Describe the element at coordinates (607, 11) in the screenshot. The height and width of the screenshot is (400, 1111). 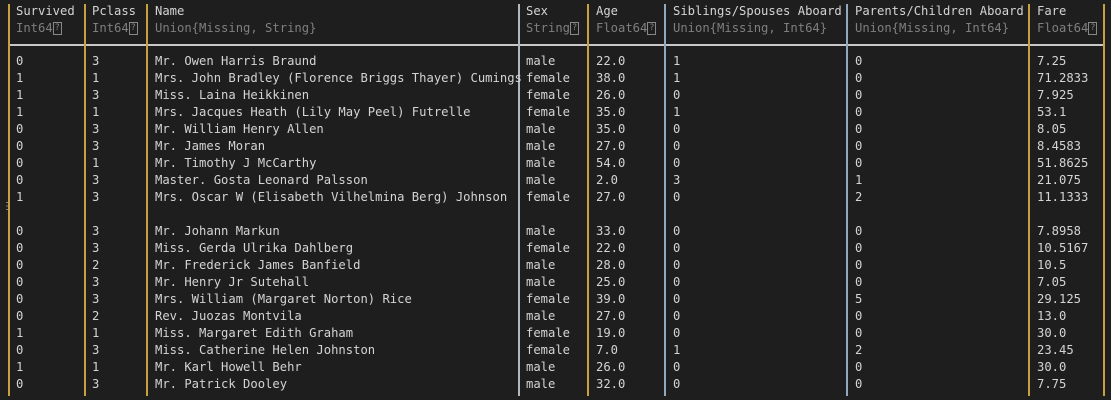
I see `column-header: Age` at that location.